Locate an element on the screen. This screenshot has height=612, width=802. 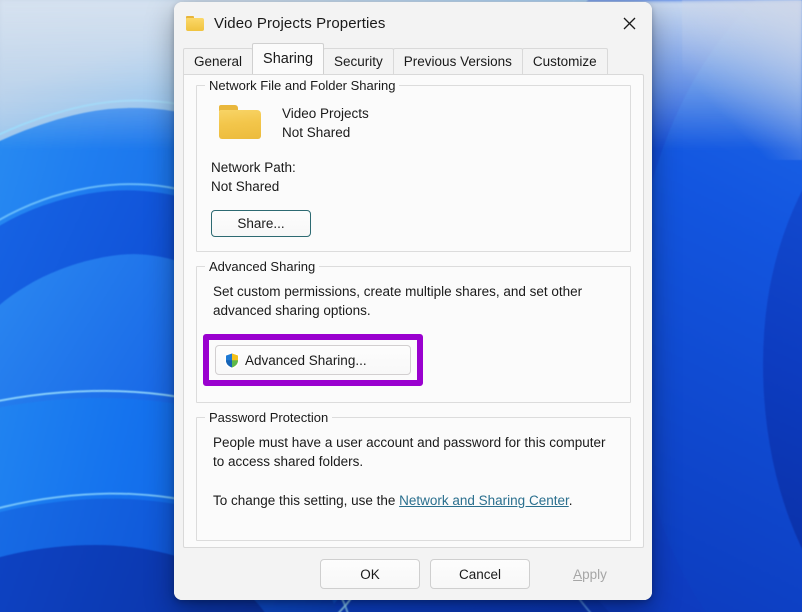
close-icon is located at coordinates (629, 23).